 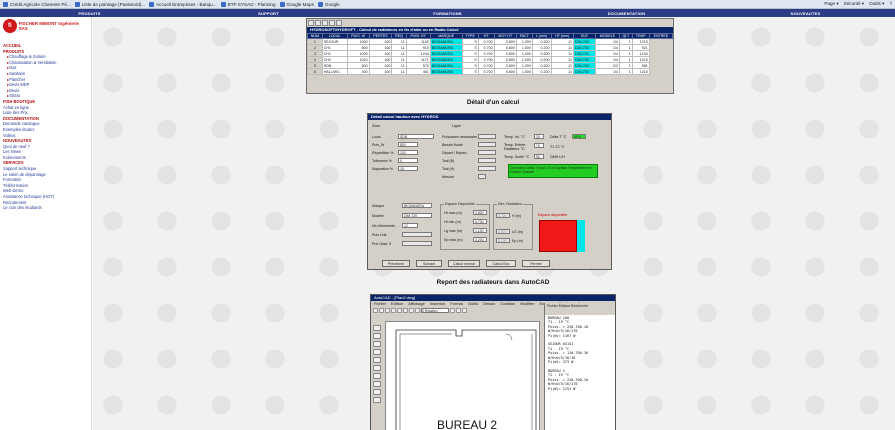 I want to click on input-ht-min: 0.700, so click(x=480, y=221).